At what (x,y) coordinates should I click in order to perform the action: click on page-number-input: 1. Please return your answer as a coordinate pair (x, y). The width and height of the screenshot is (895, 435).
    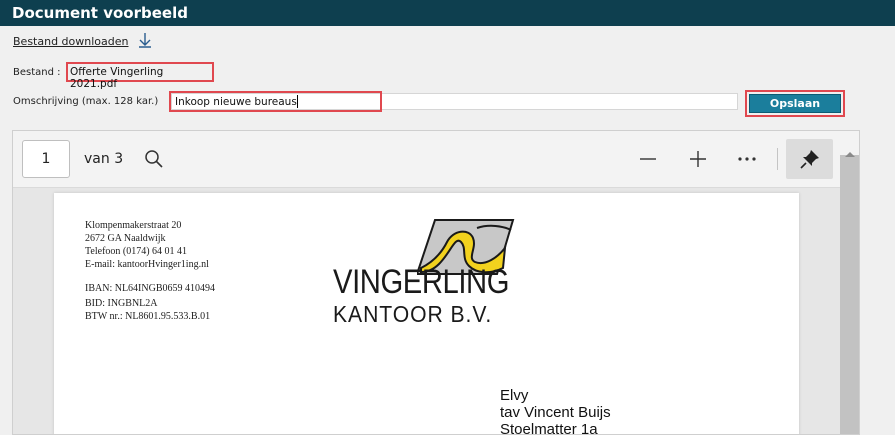
    Looking at the image, I should click on (46, 159).